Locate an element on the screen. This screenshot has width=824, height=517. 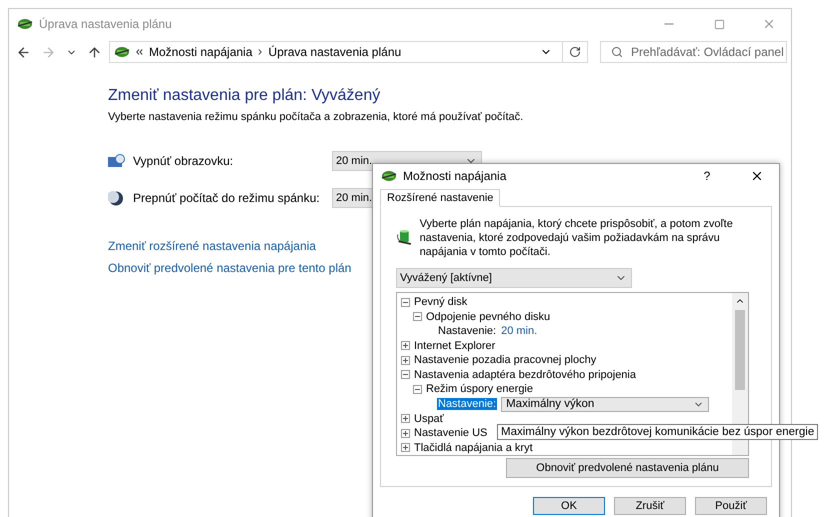
tree-item: Pevný disk is located at coordinates (441, 302).